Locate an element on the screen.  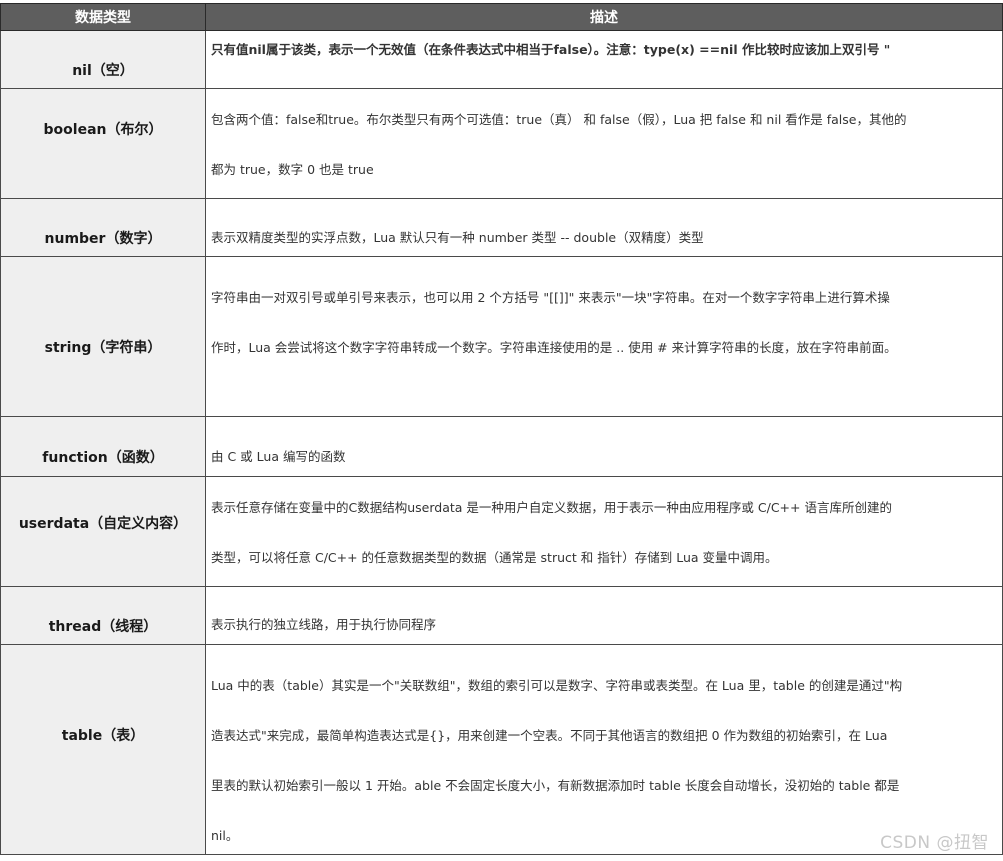
description-cell: 由 C 或 Lua 编写的函数 is located at coordinates (604, 446).